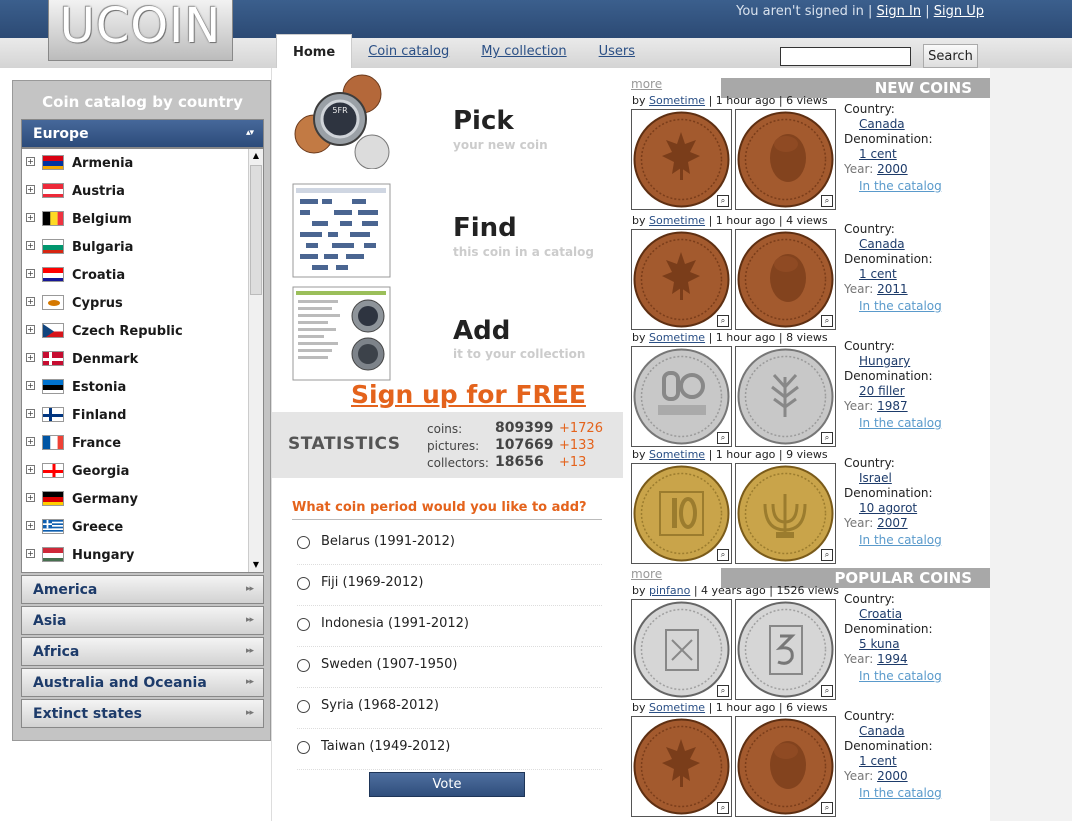 The image size is (1072, 821). Describe the element at coordinates (134, 527) in the screenshot. I see `country-item: + Greece` at that location.